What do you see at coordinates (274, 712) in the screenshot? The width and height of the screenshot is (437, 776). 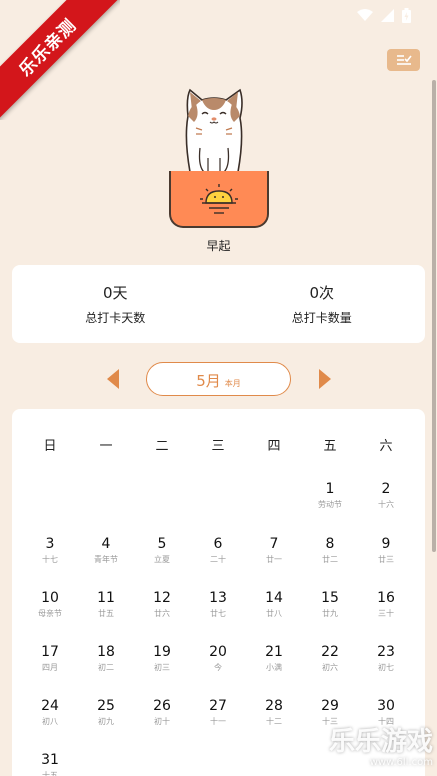 I see `calendar-day: 28 十二` at bounding box center [274, 712].